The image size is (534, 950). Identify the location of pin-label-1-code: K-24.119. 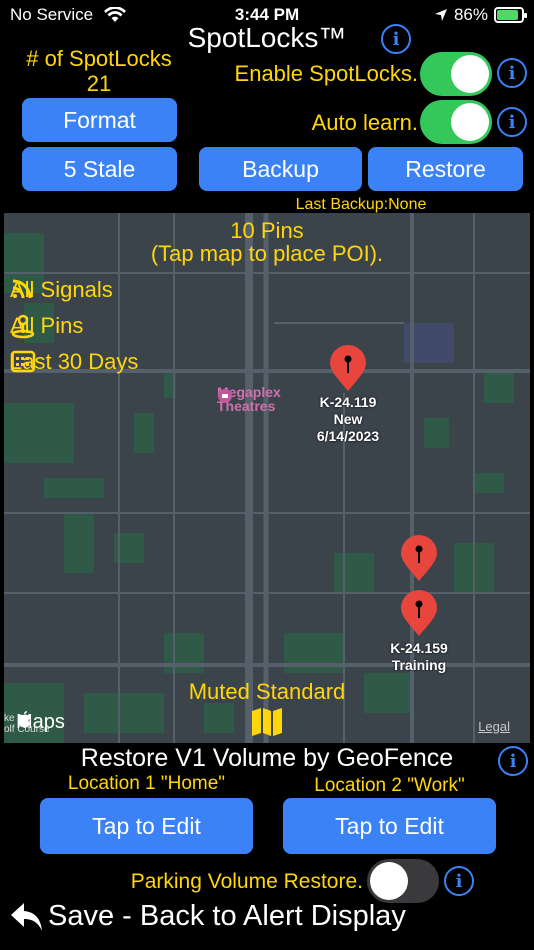
(348, 402).